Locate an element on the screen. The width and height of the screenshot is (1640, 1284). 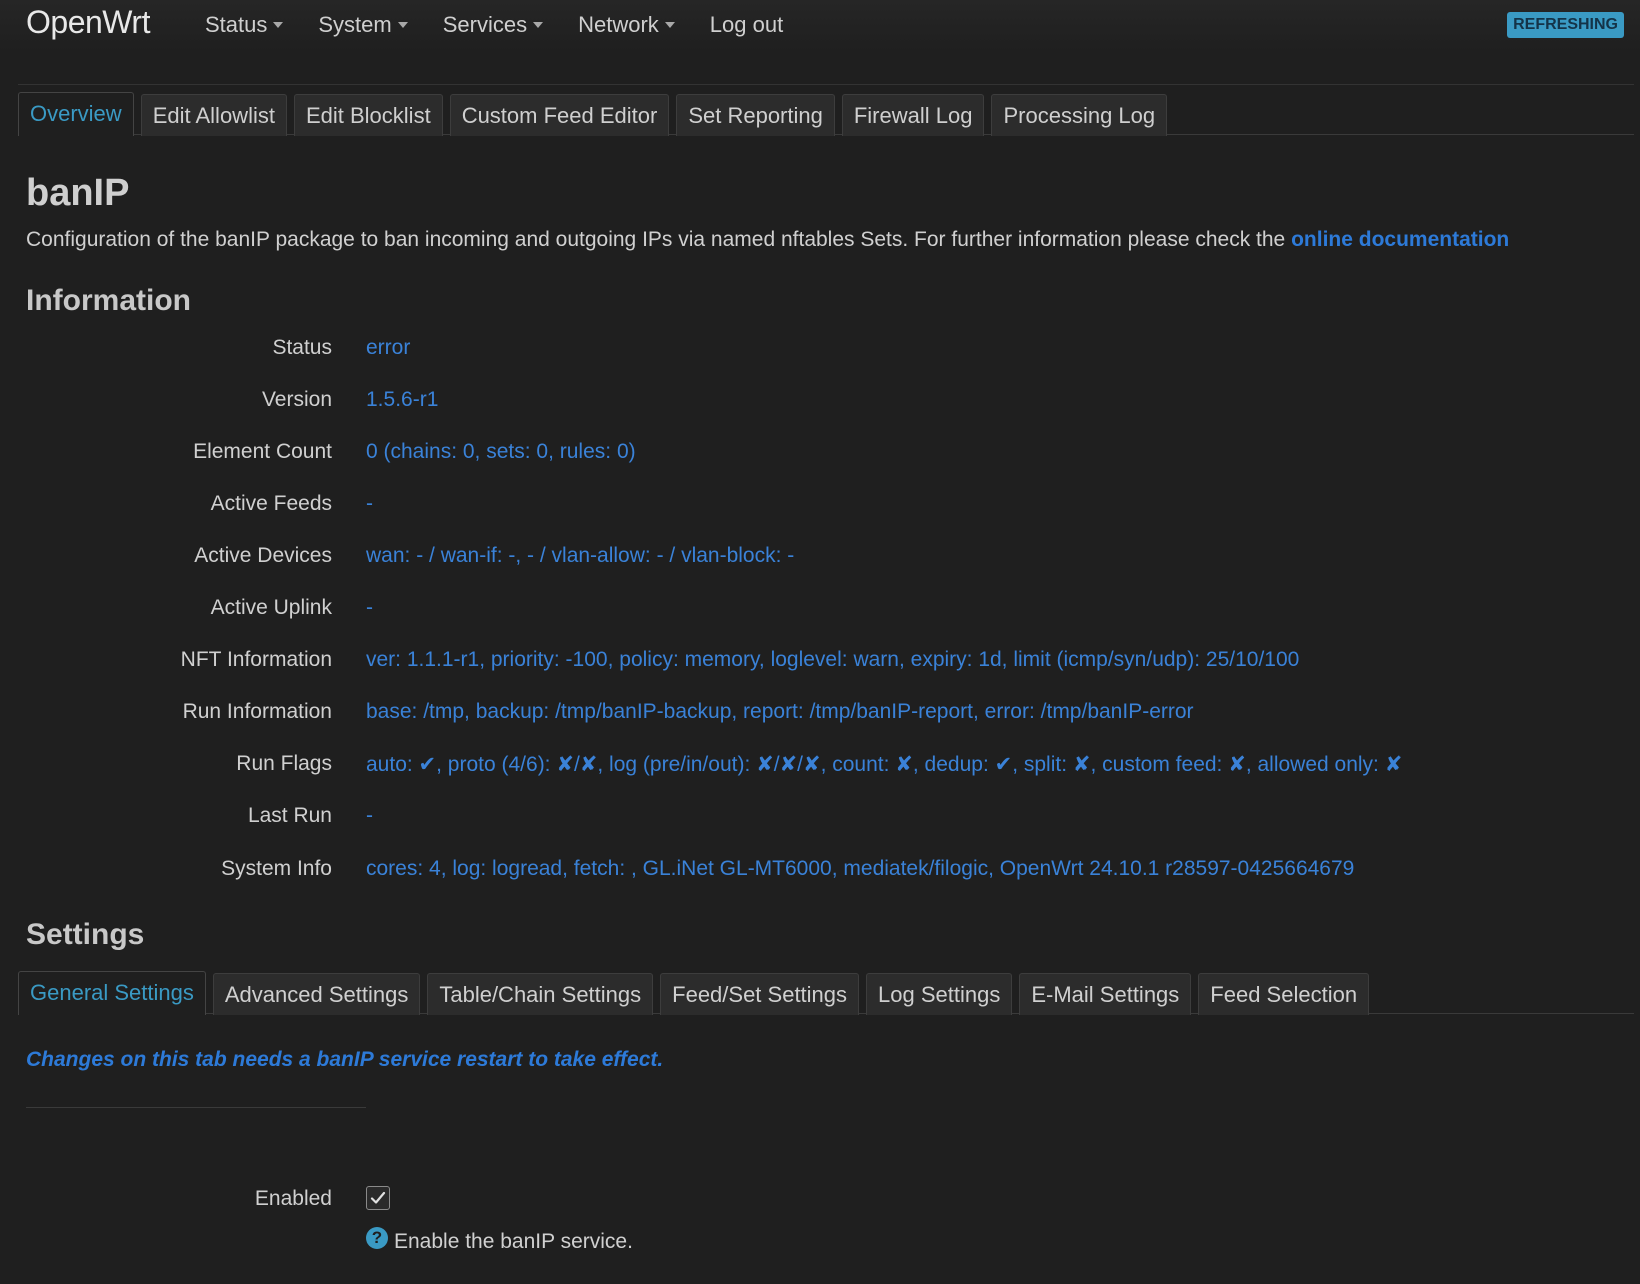
info-label-nft-information: NFT Information is located at coordinates (256, 659).